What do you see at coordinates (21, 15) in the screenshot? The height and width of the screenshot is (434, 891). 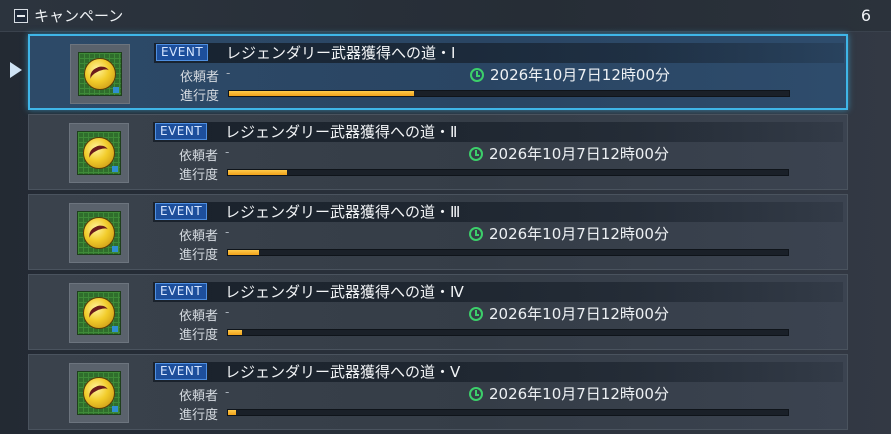 I see `minus-box-icon` at bounding box center [21, 15].